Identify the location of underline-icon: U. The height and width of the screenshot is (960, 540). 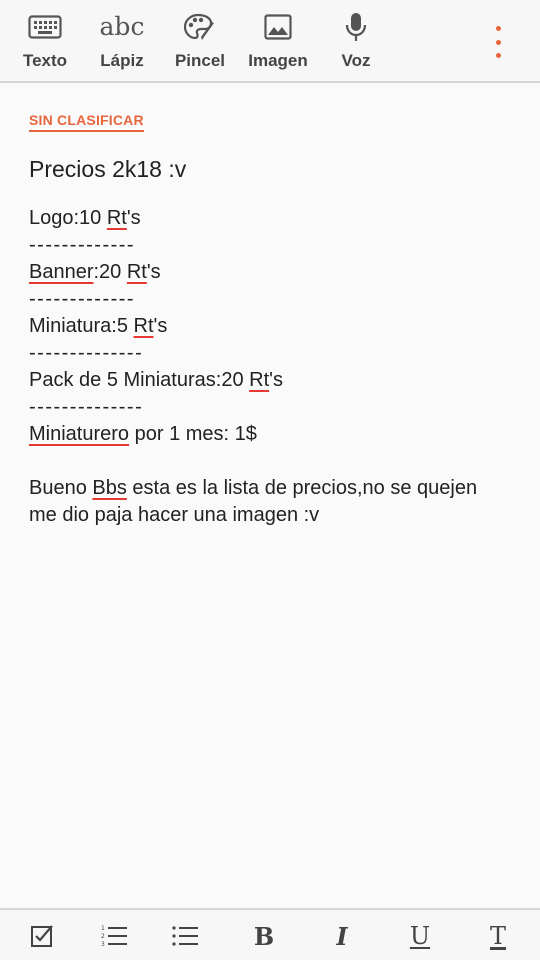
(420, 936).